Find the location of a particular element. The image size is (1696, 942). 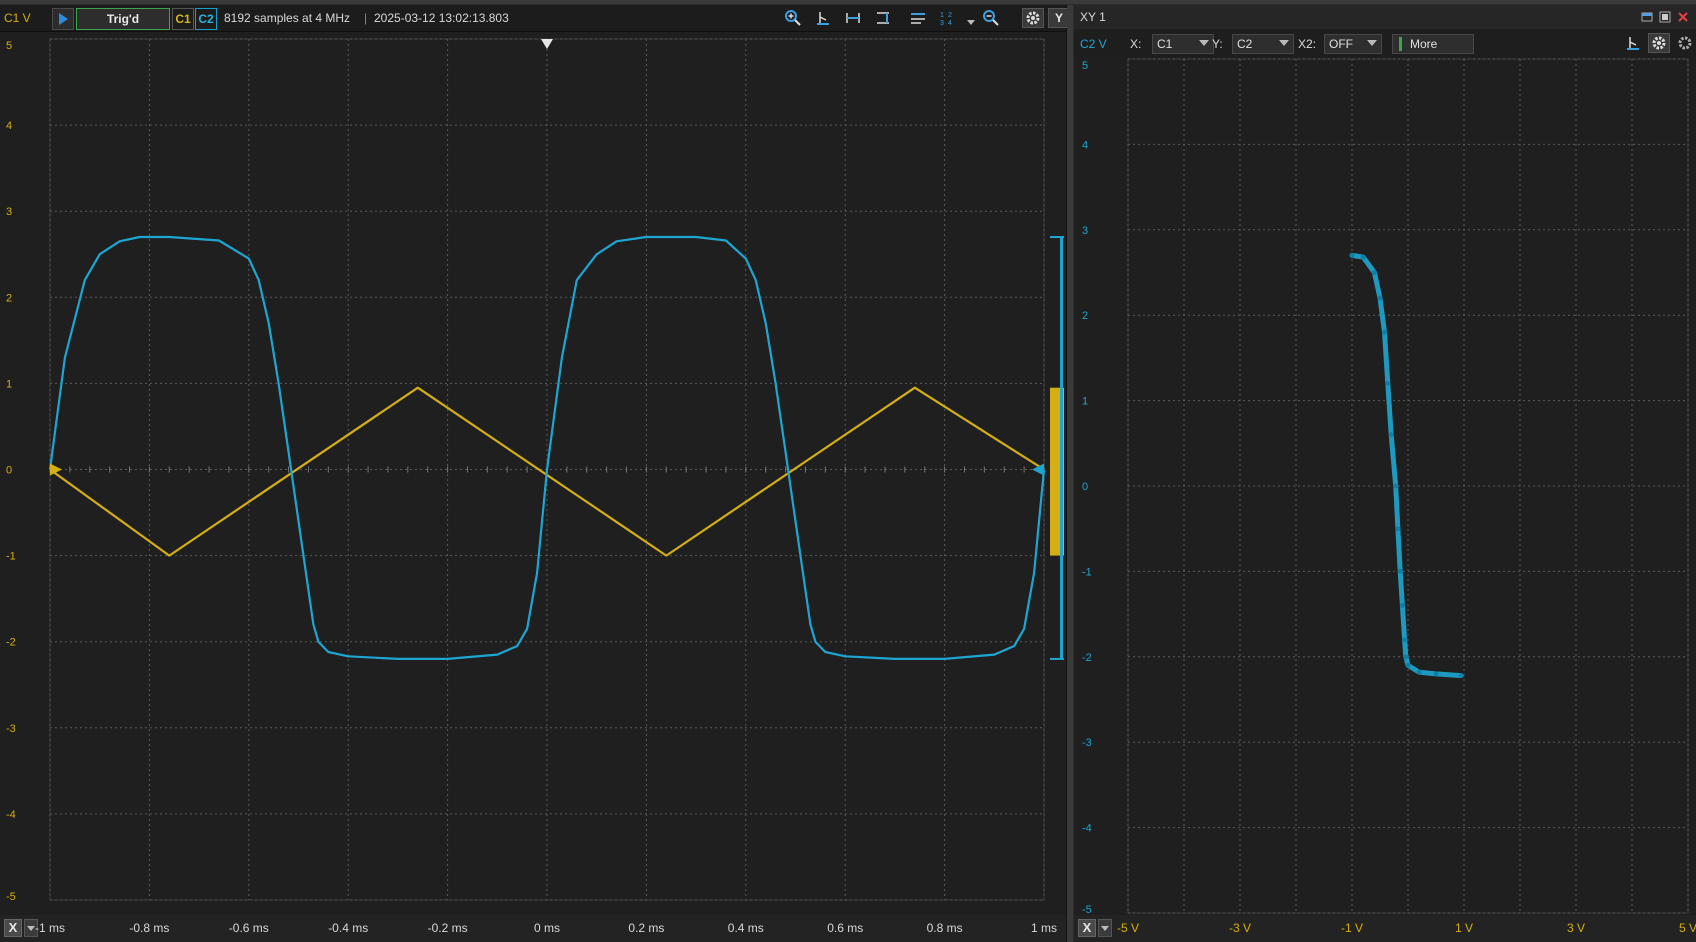

xy-toolbar: C2 V X: C1 Y: C2 X2: OFF More is located at coordinates (1385, 43).